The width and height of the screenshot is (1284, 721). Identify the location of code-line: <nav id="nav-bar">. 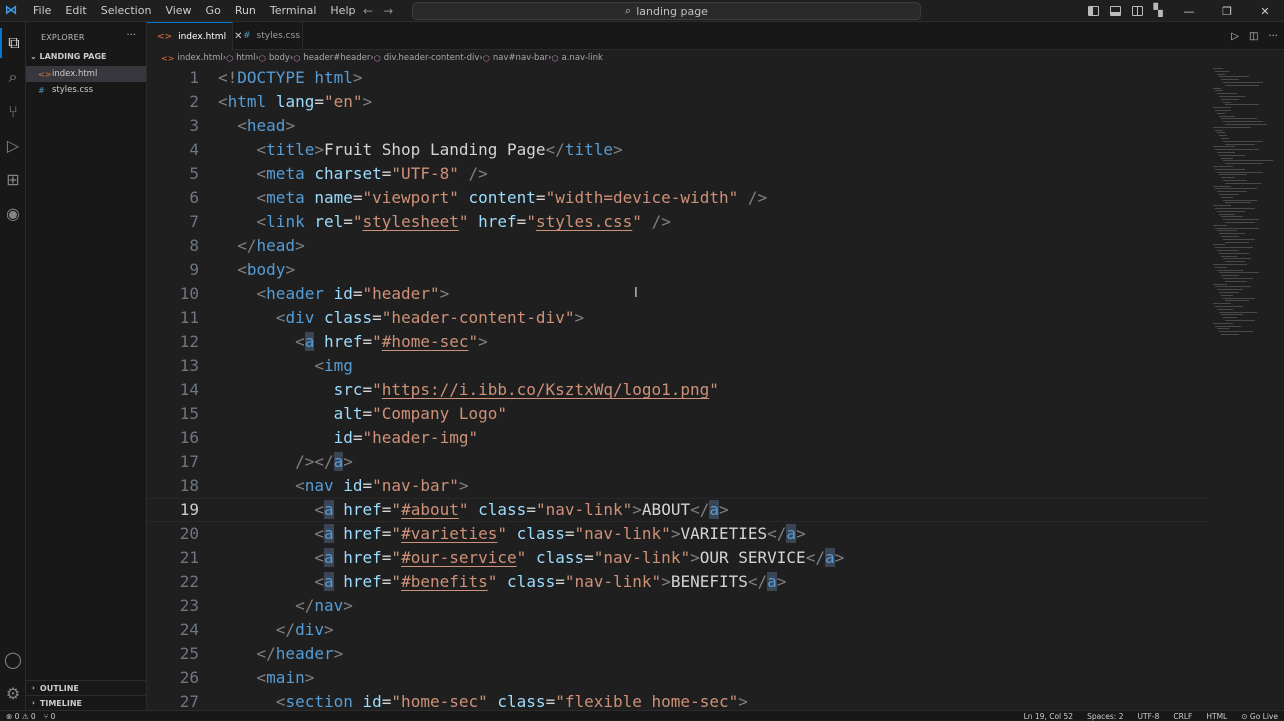
(343, 486).